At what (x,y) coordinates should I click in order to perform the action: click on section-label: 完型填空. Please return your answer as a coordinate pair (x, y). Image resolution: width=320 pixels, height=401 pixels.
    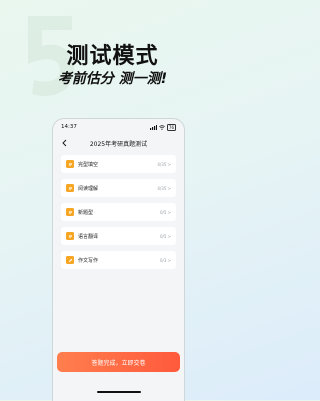
    Looking at the image, I should click on (88, 164).